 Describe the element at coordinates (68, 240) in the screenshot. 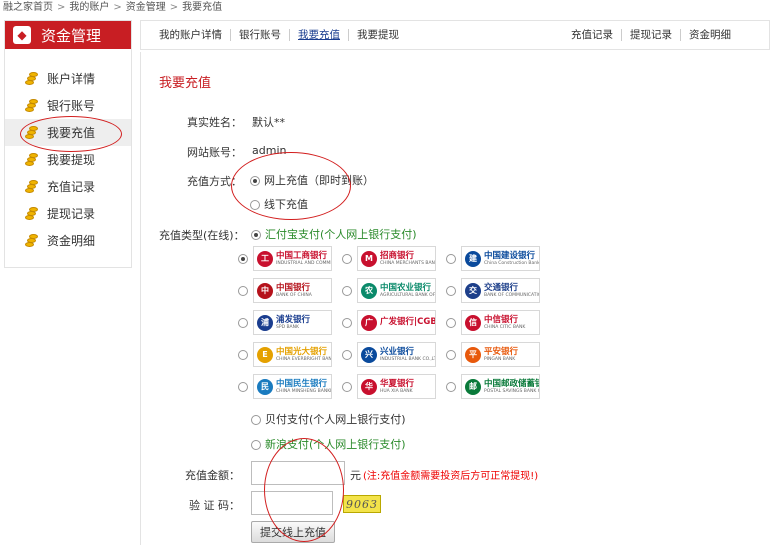

I see `sidebar-item-fund-details: 资金明细` at that location.